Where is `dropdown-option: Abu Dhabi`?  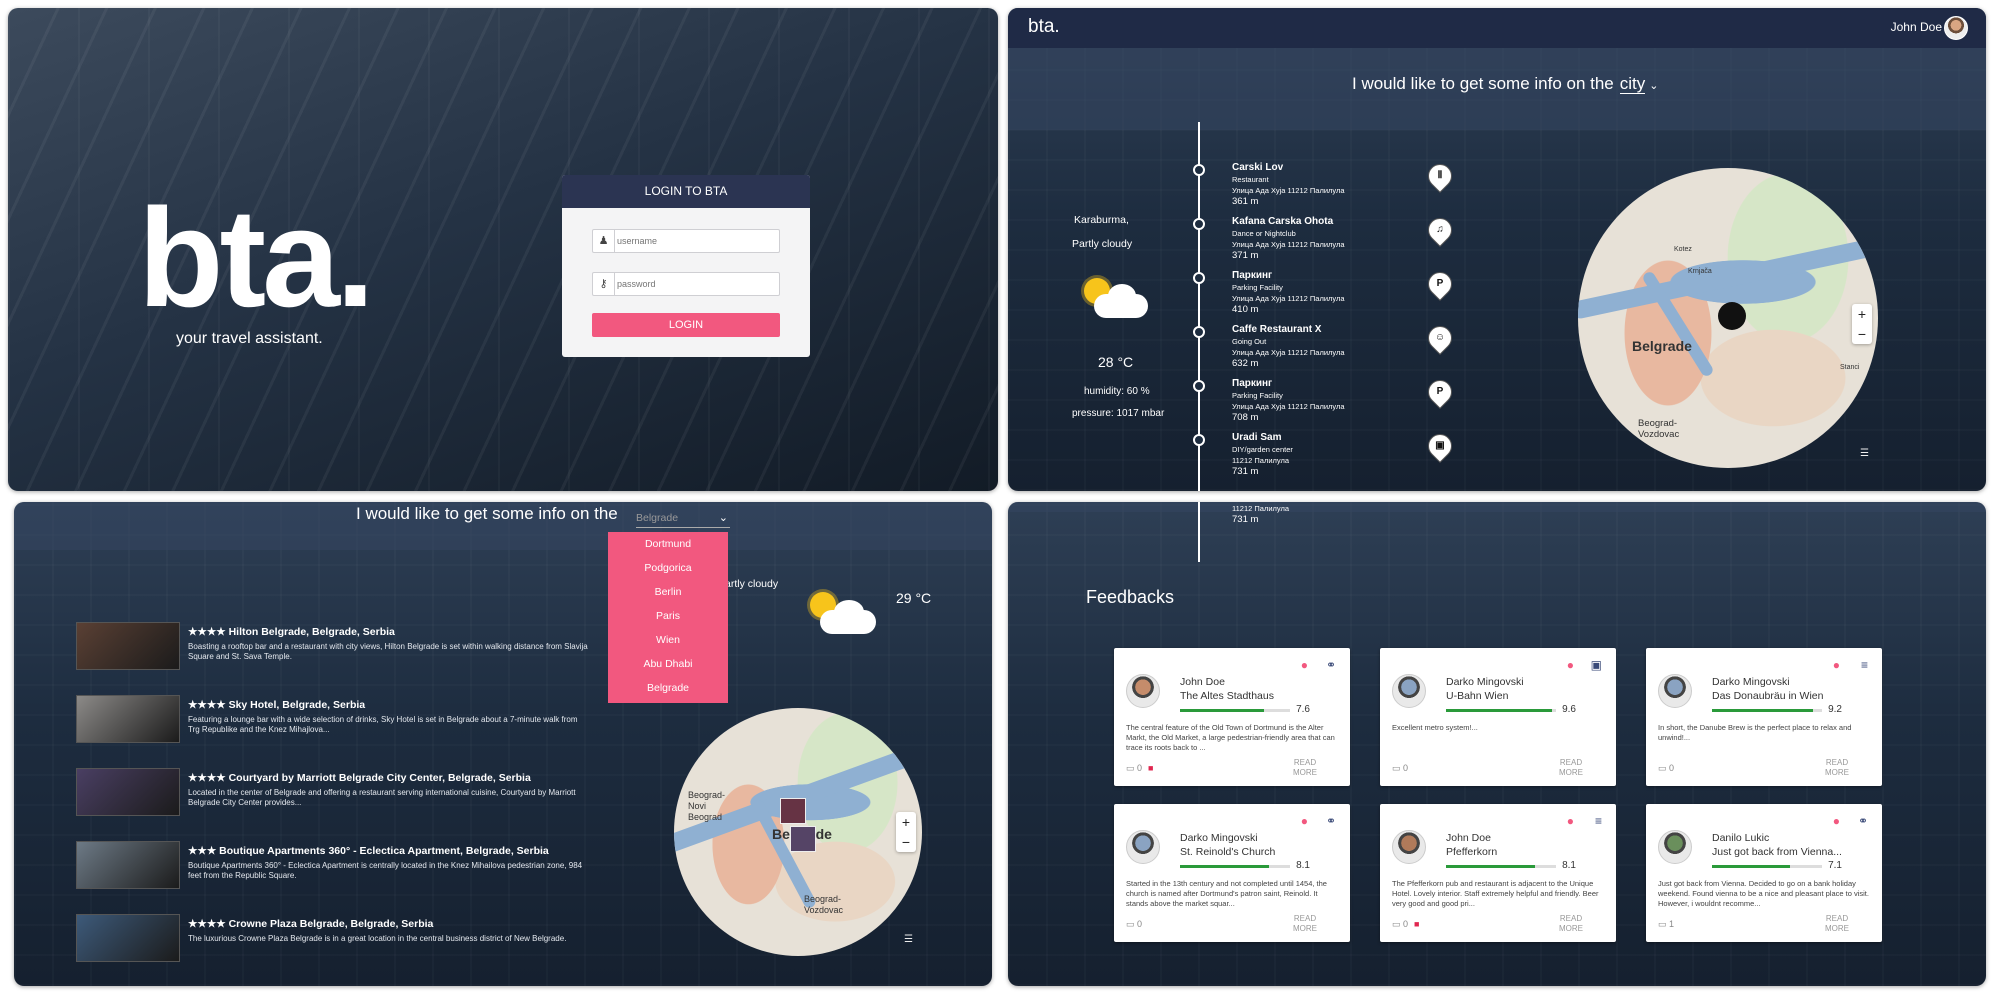
dropdown-option: Abu Dhabi is located at coordinates (668, 664).